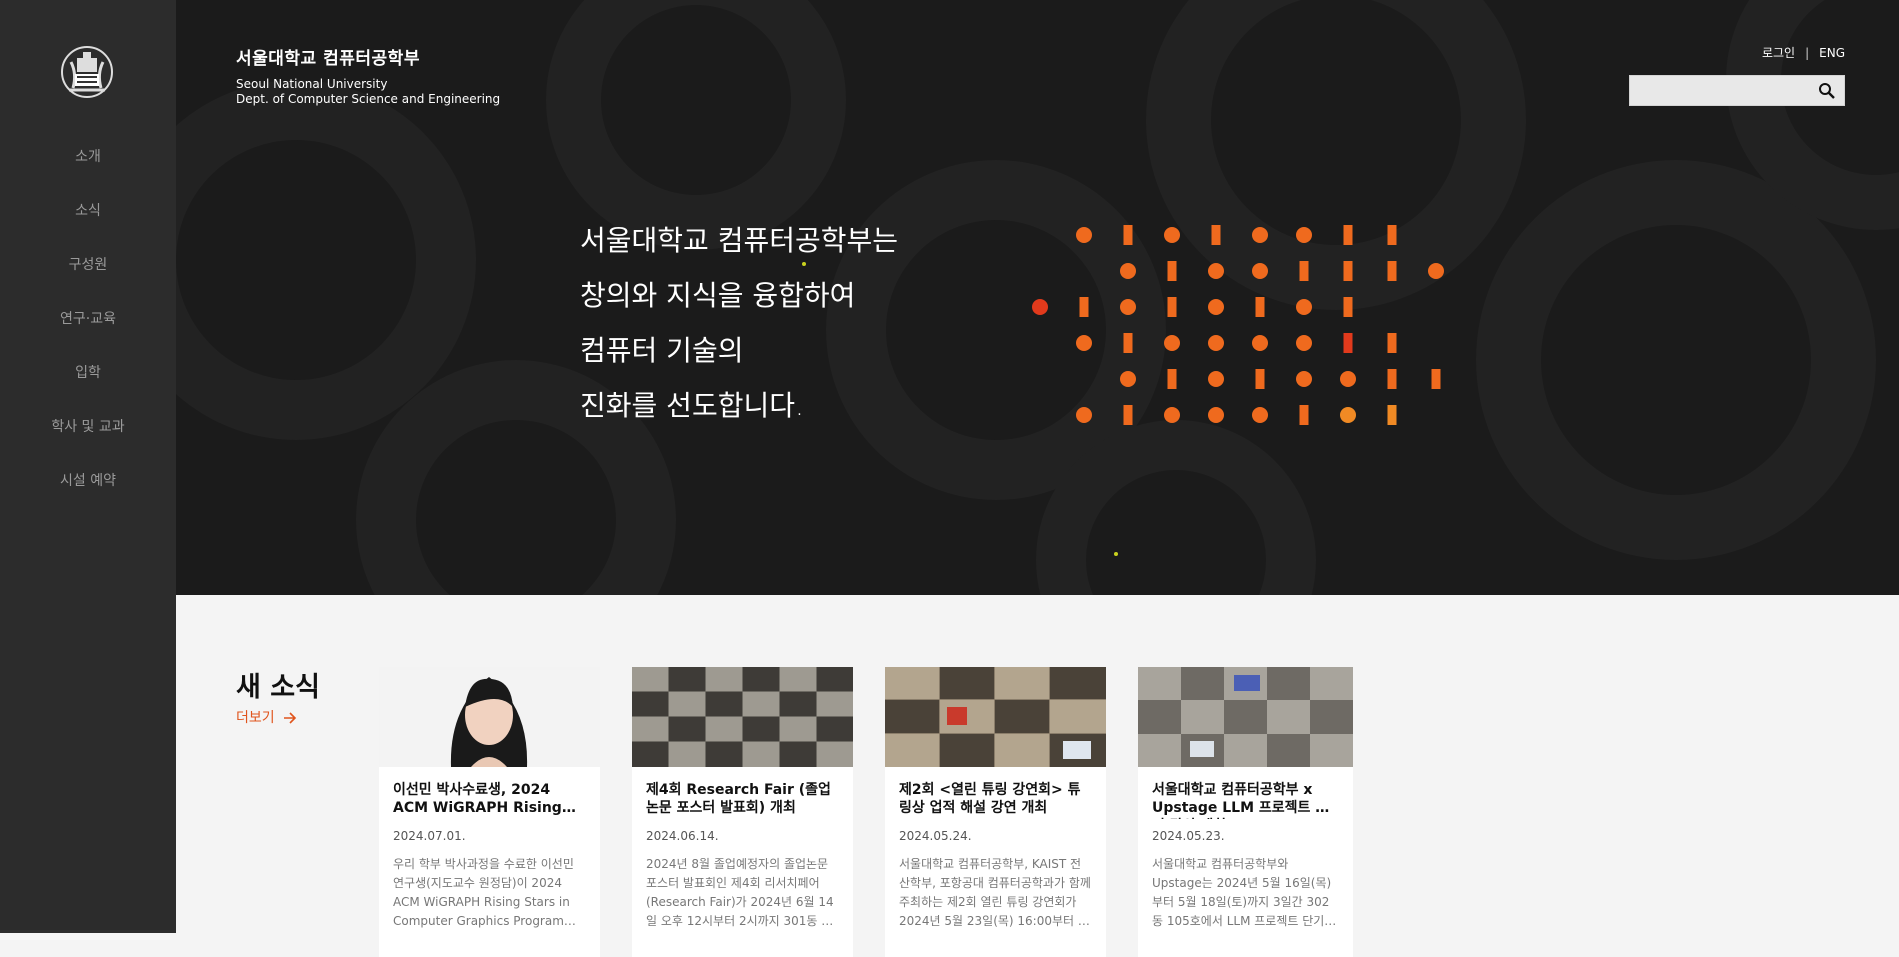 The width and height of the screenshot is (1899, 957). What do you see at coordinates (88, 172) in the screenshot?
I see `sidebar-item-about: 소개` at bounding box center [88, 172].